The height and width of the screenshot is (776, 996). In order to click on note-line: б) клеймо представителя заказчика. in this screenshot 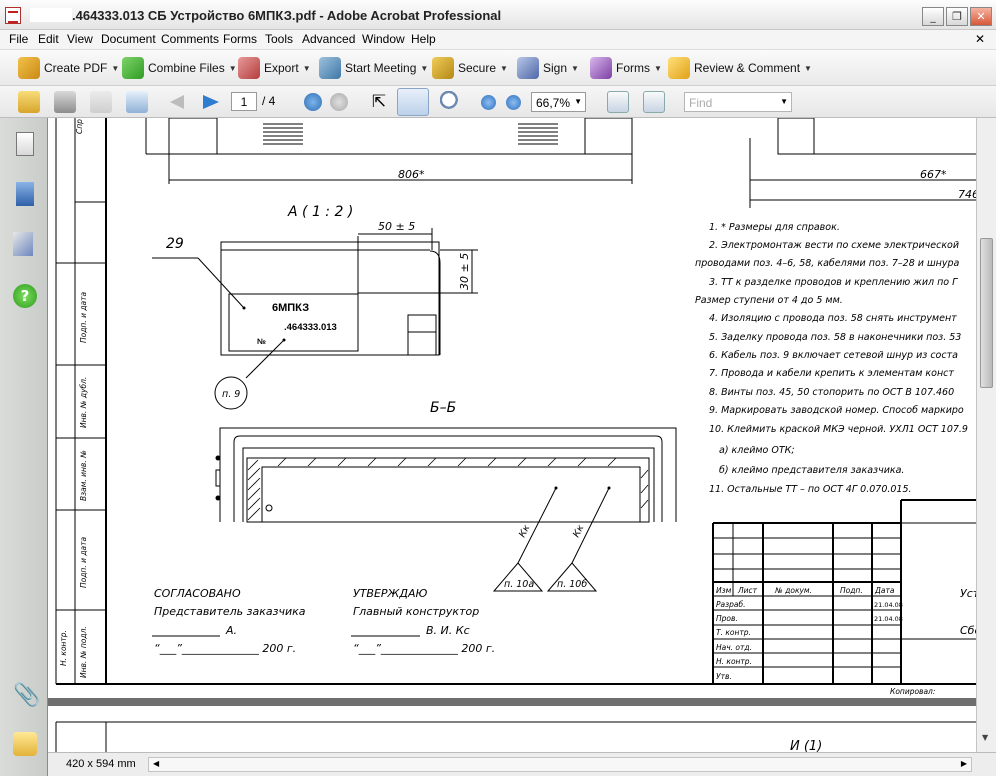, I will do `click(811, 470)`.